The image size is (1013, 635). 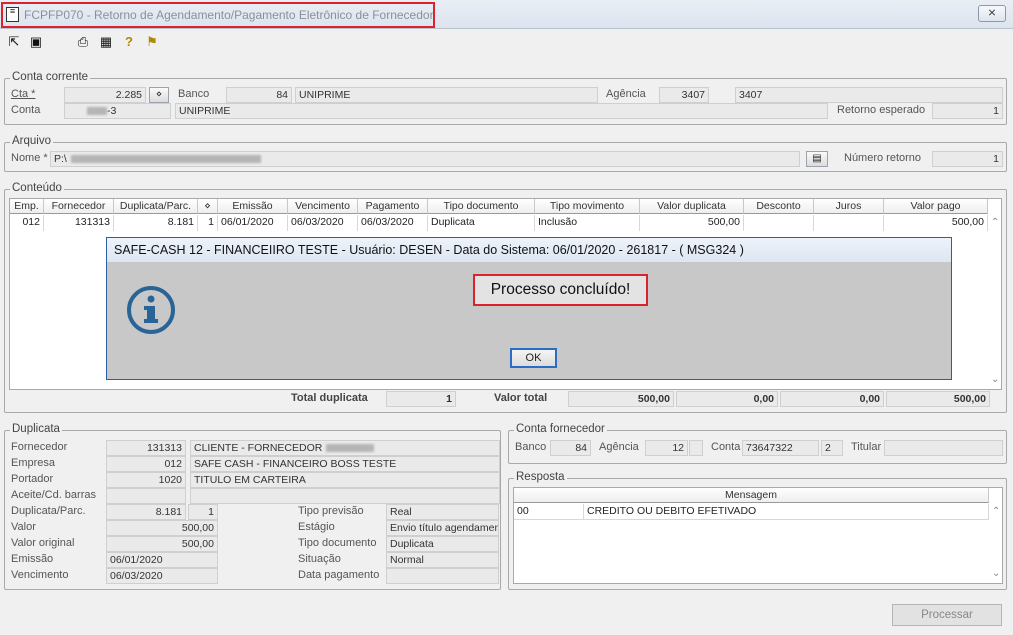 What do you see at coordinates (442, 560) in the screenshot?
I see `situacao-field: Normal` at bounding box center [442, 560].